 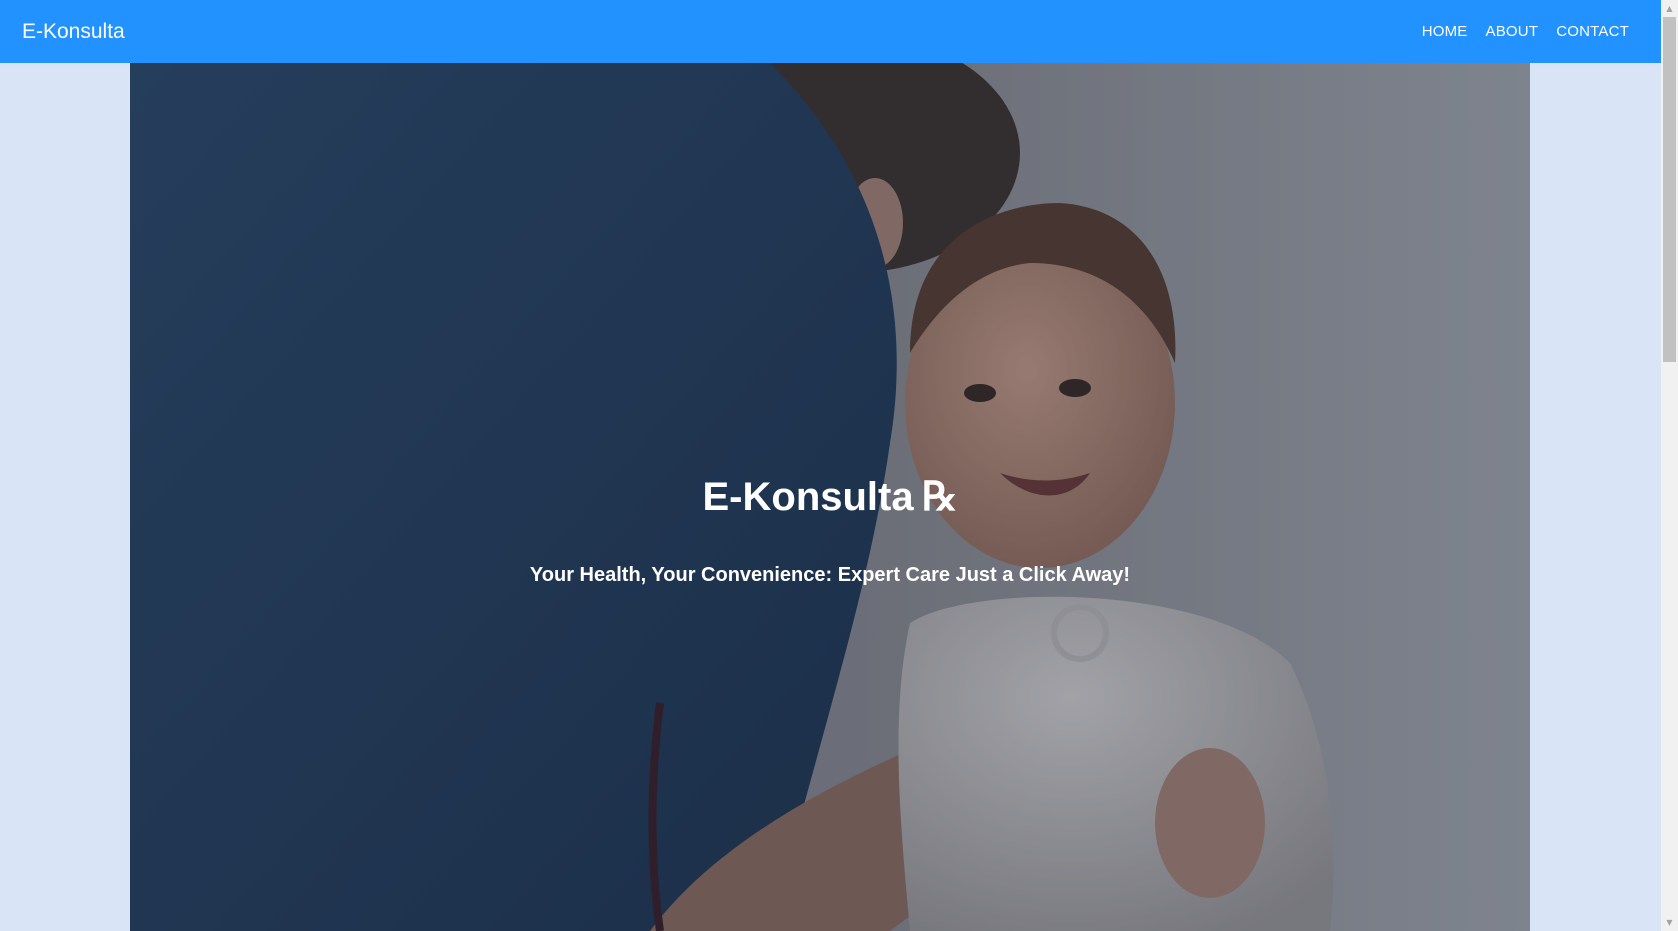 What do you see at coordinates (73, 32) in the screenshot?
I see `brand-logo-link: E-Konsulta` at bounding box center [73, 32].